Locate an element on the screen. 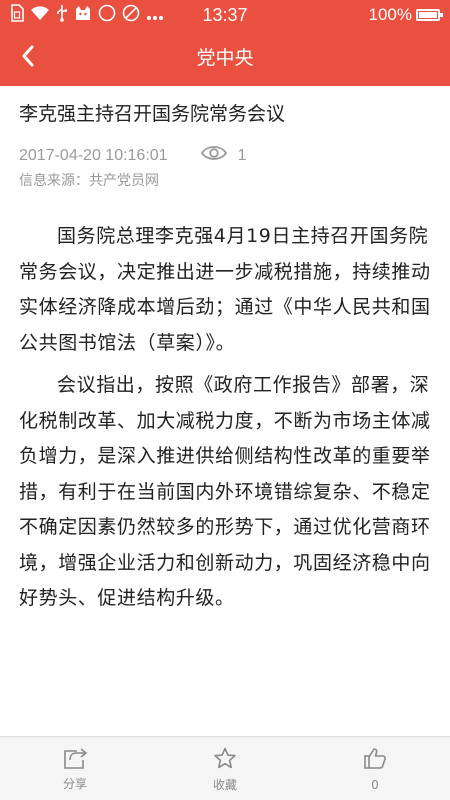 The width and height of the screenshot is (450, 800). status-bar: 13:37 100% is located at coordinates (225, 15).